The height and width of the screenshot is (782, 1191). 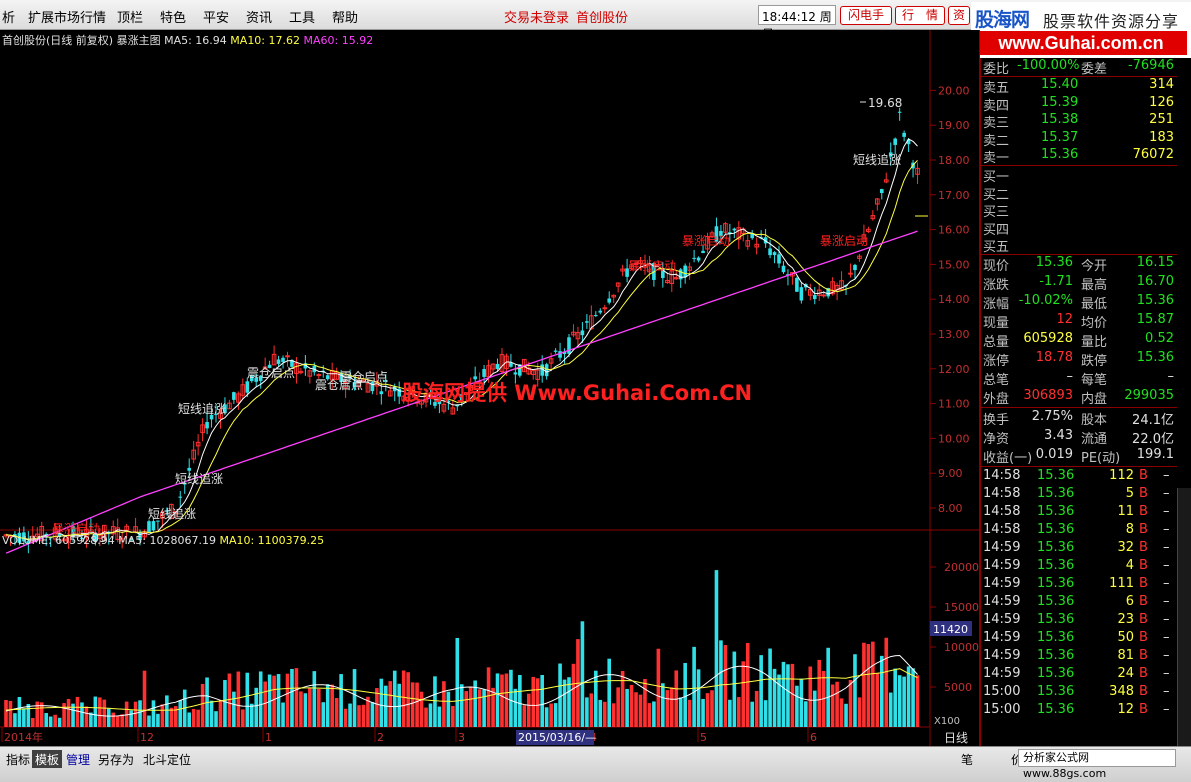 I want to click on bottom-tab-2: 管理, so click(x=78, y=759).